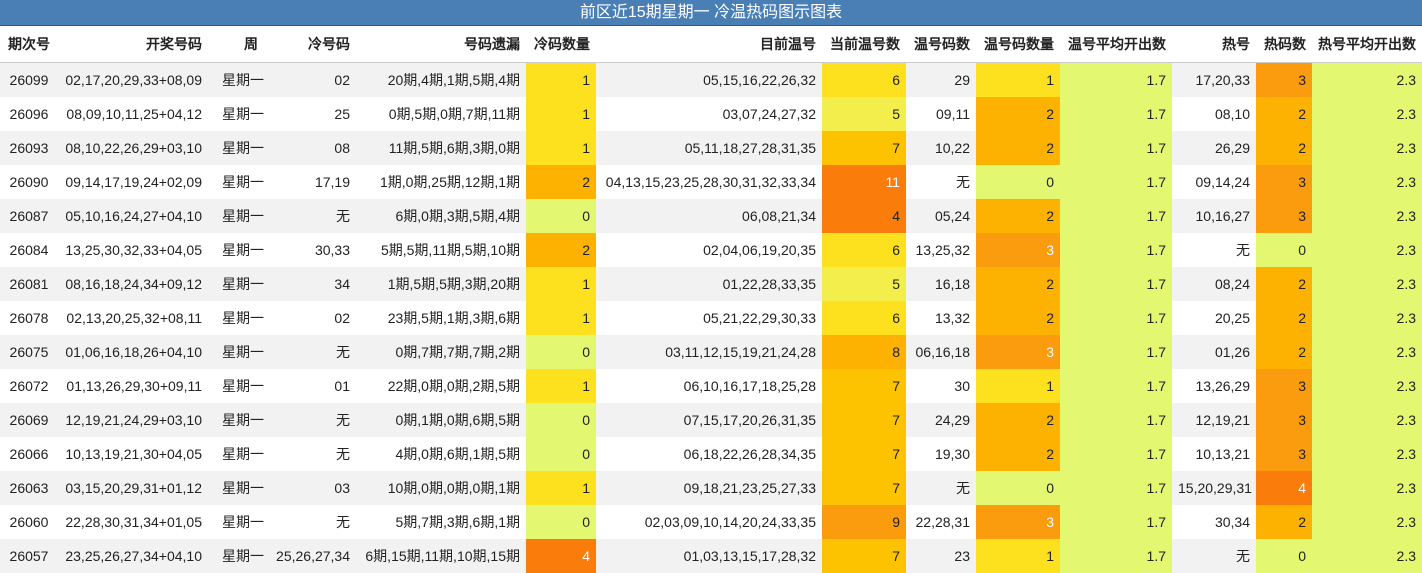 The width and height of the screenshot is (1422, 573). I want to click on cell-cold-numbers: 34, so click(310, 284).